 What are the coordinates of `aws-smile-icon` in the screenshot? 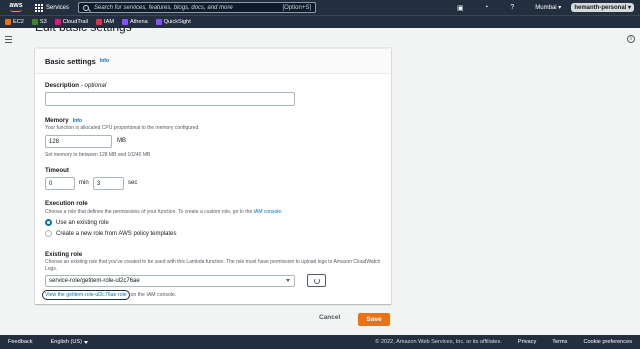 It's located at (16, 10).